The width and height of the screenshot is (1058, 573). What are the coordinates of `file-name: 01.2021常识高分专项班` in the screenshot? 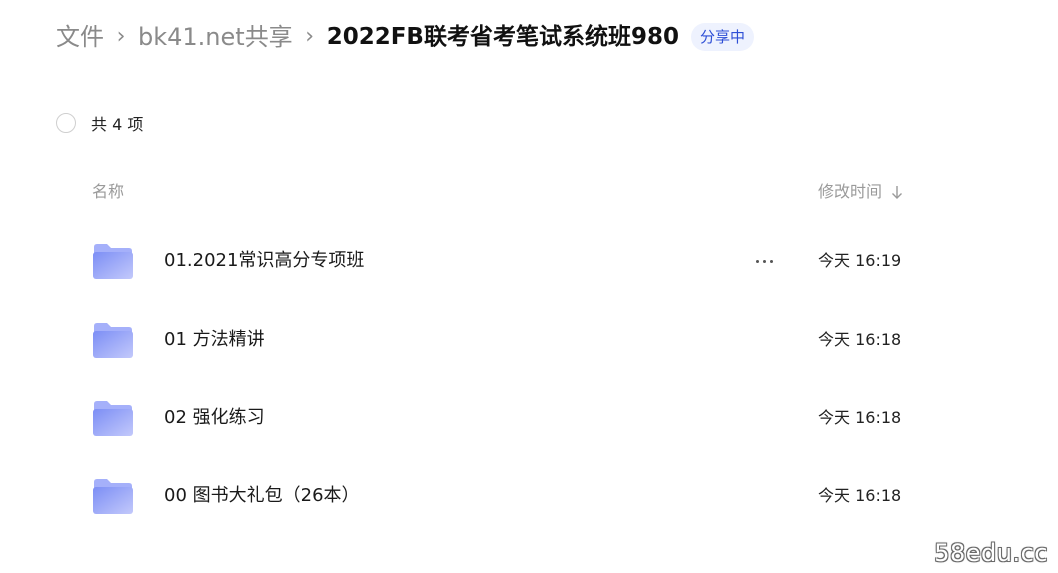 It's located at (264, 261).